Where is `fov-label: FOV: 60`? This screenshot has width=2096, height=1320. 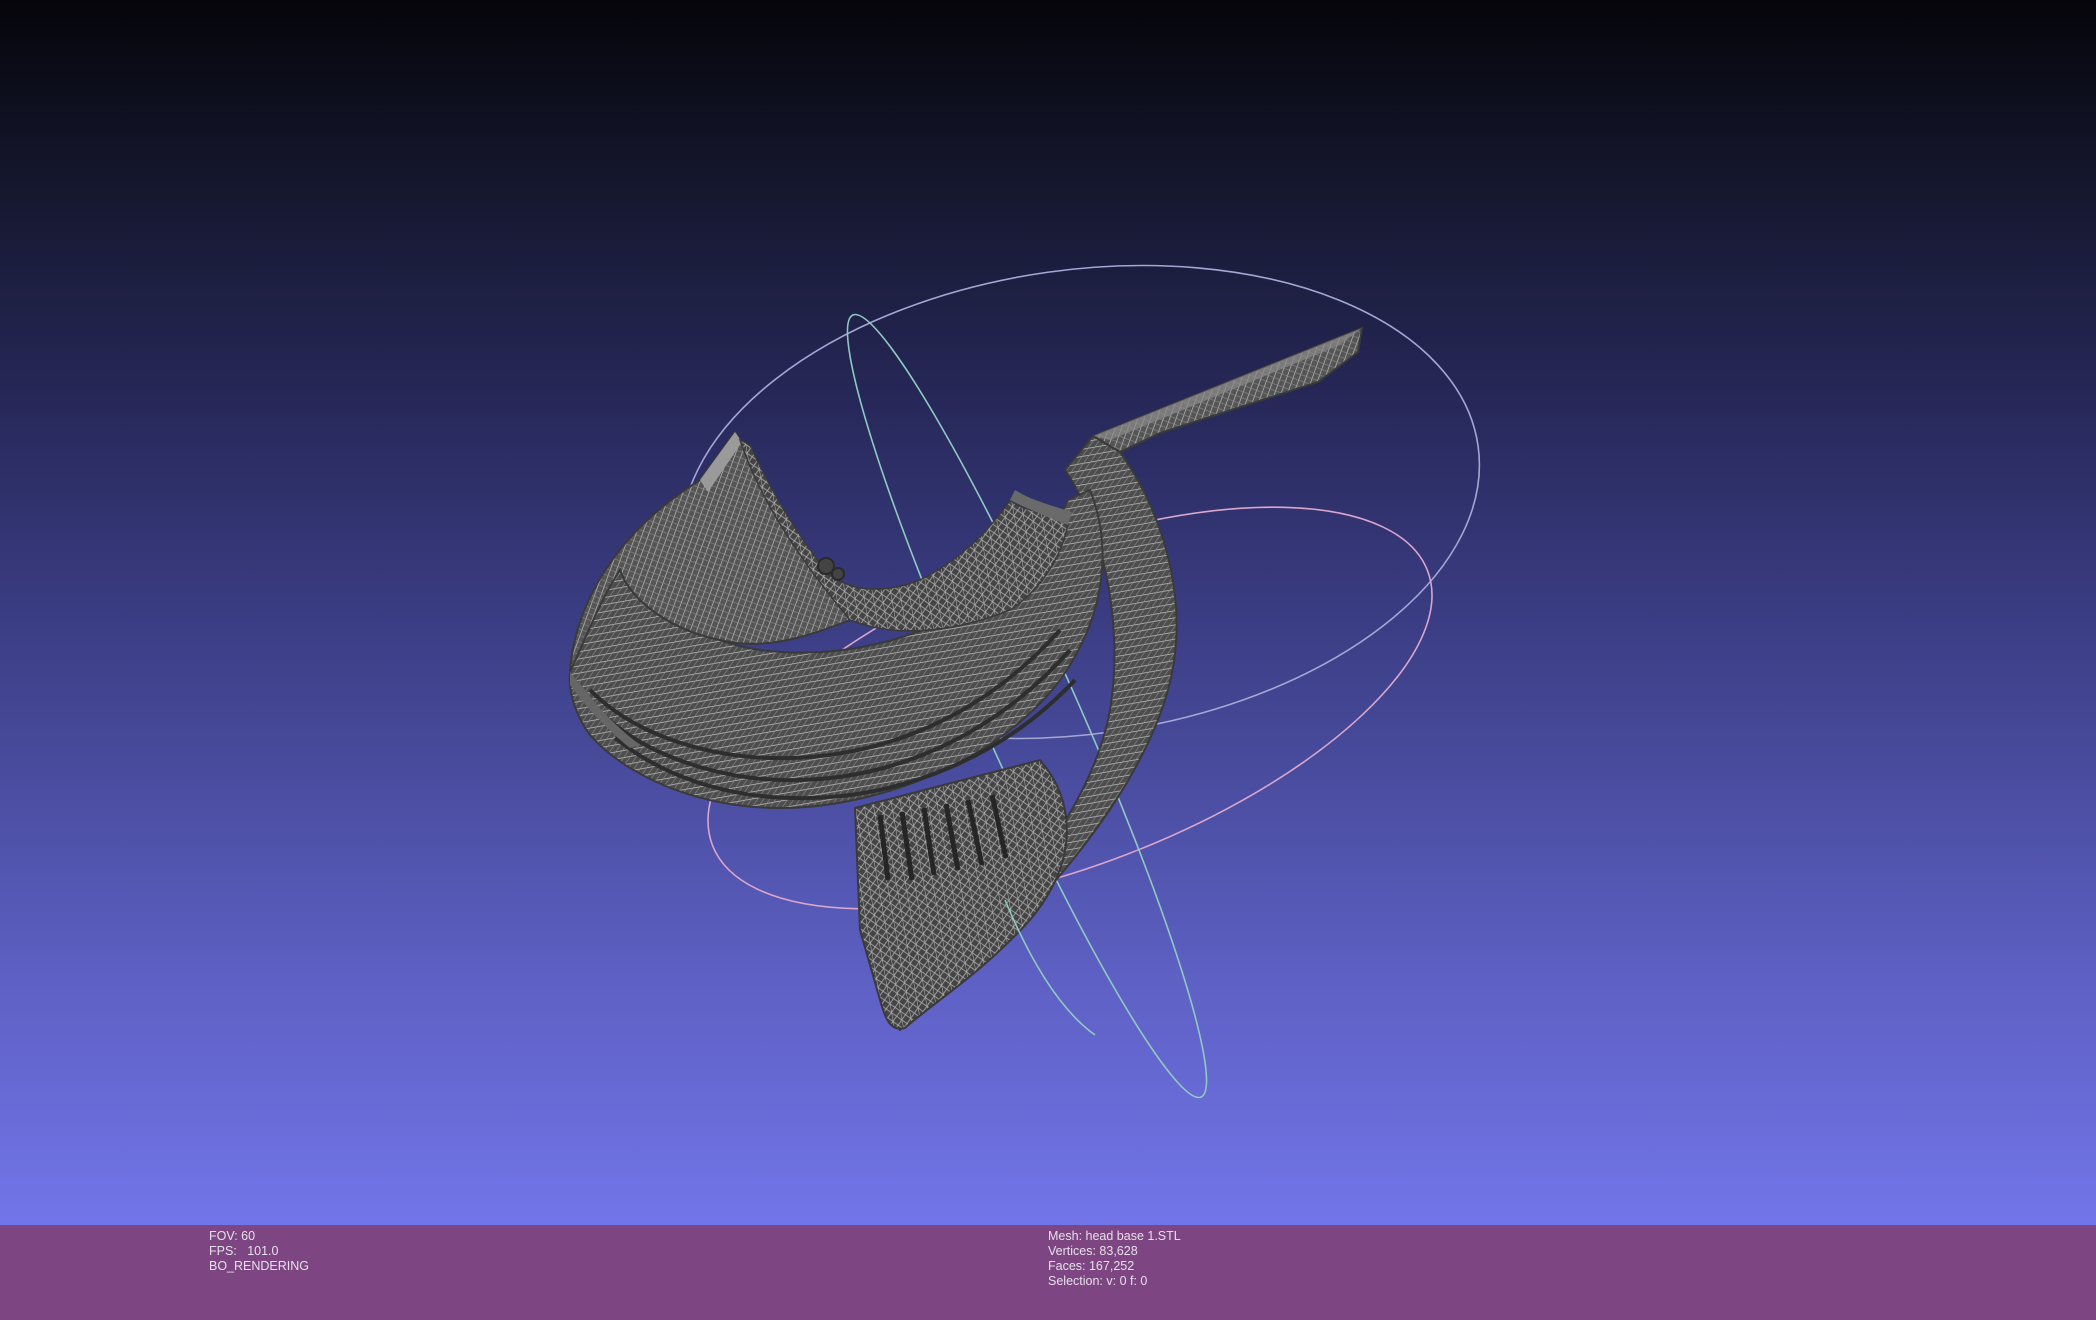 fov-label: FOV: 60 is located at coordinates (232, 1236).